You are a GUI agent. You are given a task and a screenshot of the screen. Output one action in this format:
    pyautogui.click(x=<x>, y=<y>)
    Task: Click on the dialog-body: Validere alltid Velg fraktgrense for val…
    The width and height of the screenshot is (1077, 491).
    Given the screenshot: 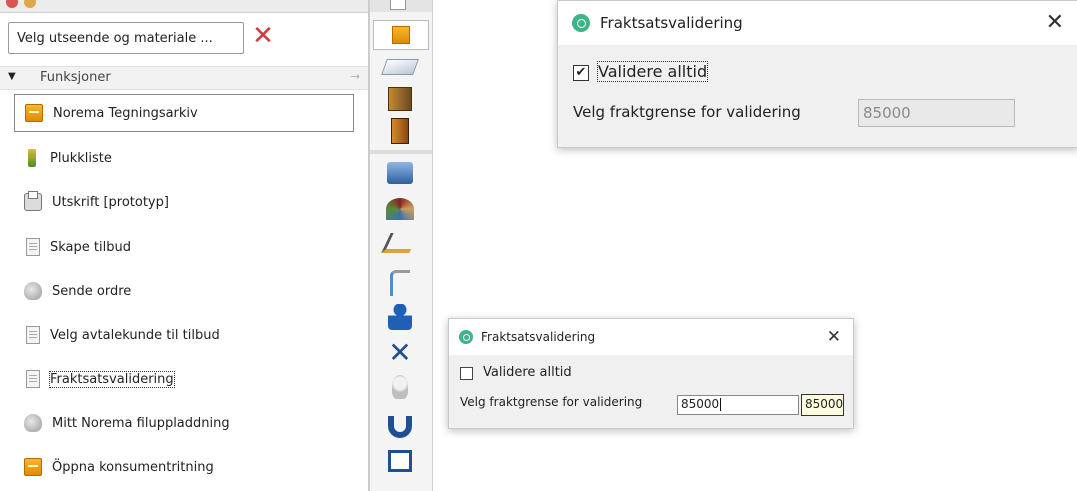 What is the action you would take?
    pyautogui.click(x=651, y=391)
    